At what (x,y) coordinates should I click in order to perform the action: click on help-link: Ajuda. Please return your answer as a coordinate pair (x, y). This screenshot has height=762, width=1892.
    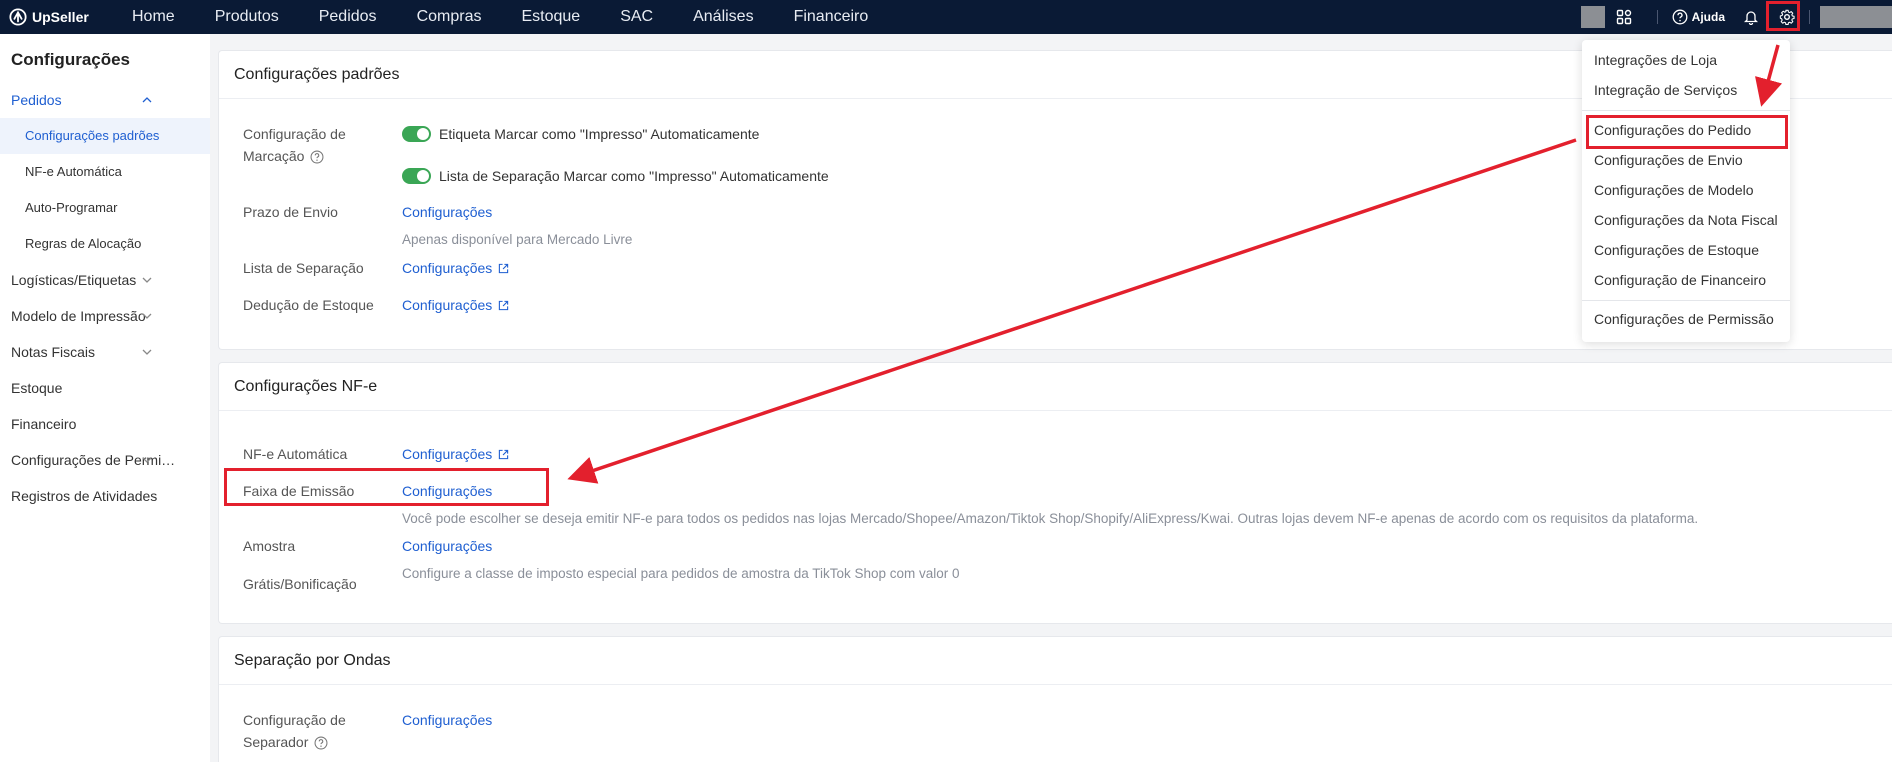
    Looking at the image, I should click on (1698, 17).